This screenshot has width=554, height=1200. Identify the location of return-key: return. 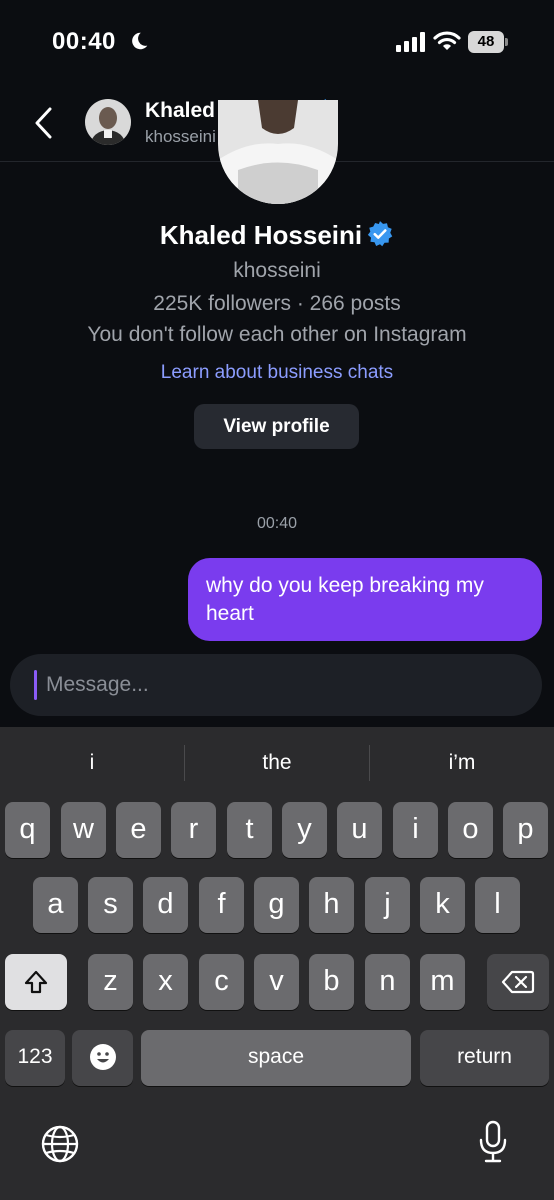
(484, 1058).